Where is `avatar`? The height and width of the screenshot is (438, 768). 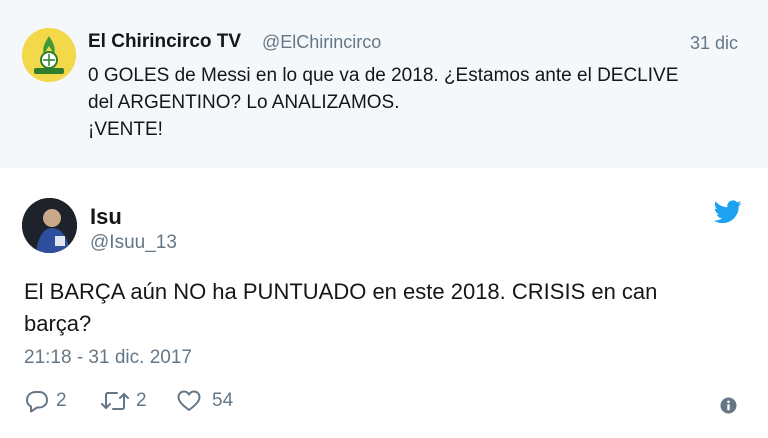 avatar is located at coordinates (49, 225).